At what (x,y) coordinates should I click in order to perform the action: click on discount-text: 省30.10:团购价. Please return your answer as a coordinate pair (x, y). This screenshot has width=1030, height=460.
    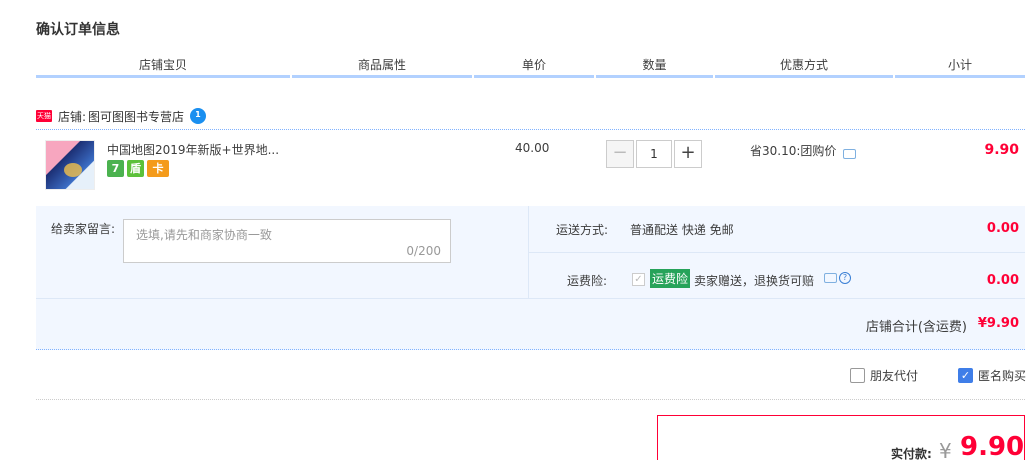
    Looking at the image, I should click on (793, 151).